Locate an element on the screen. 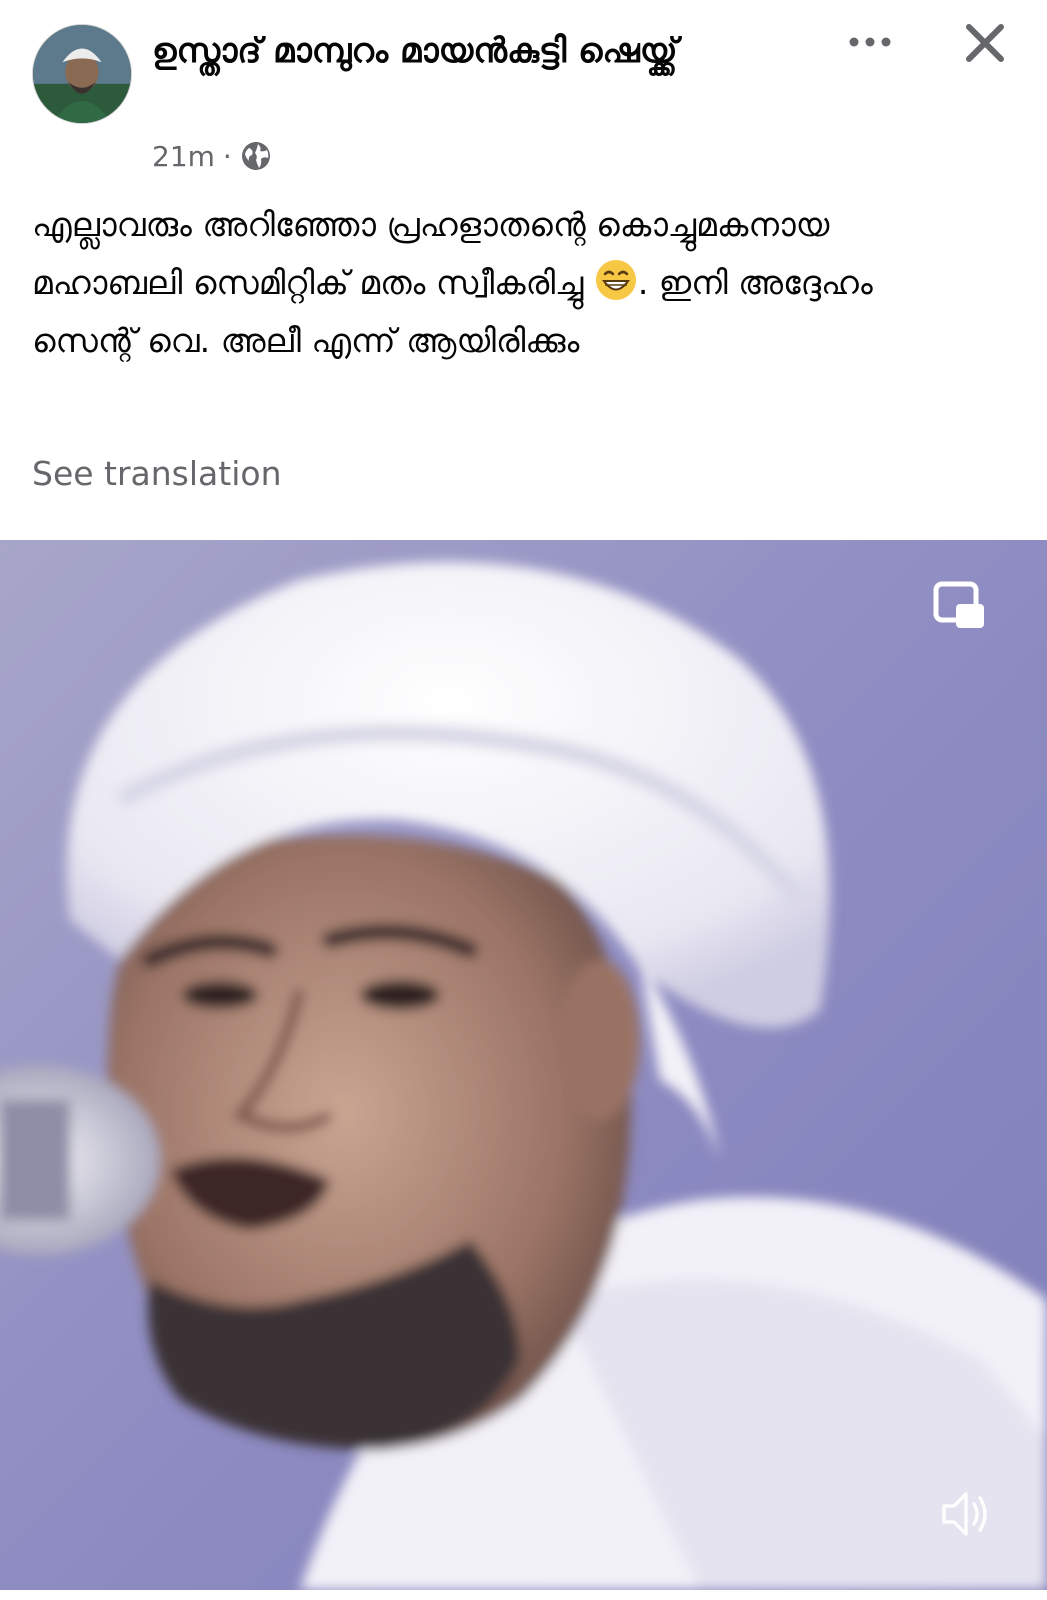 The width and height of the screenshot is (1047, 1600). volume-button is located at coordinates (966, 1514).